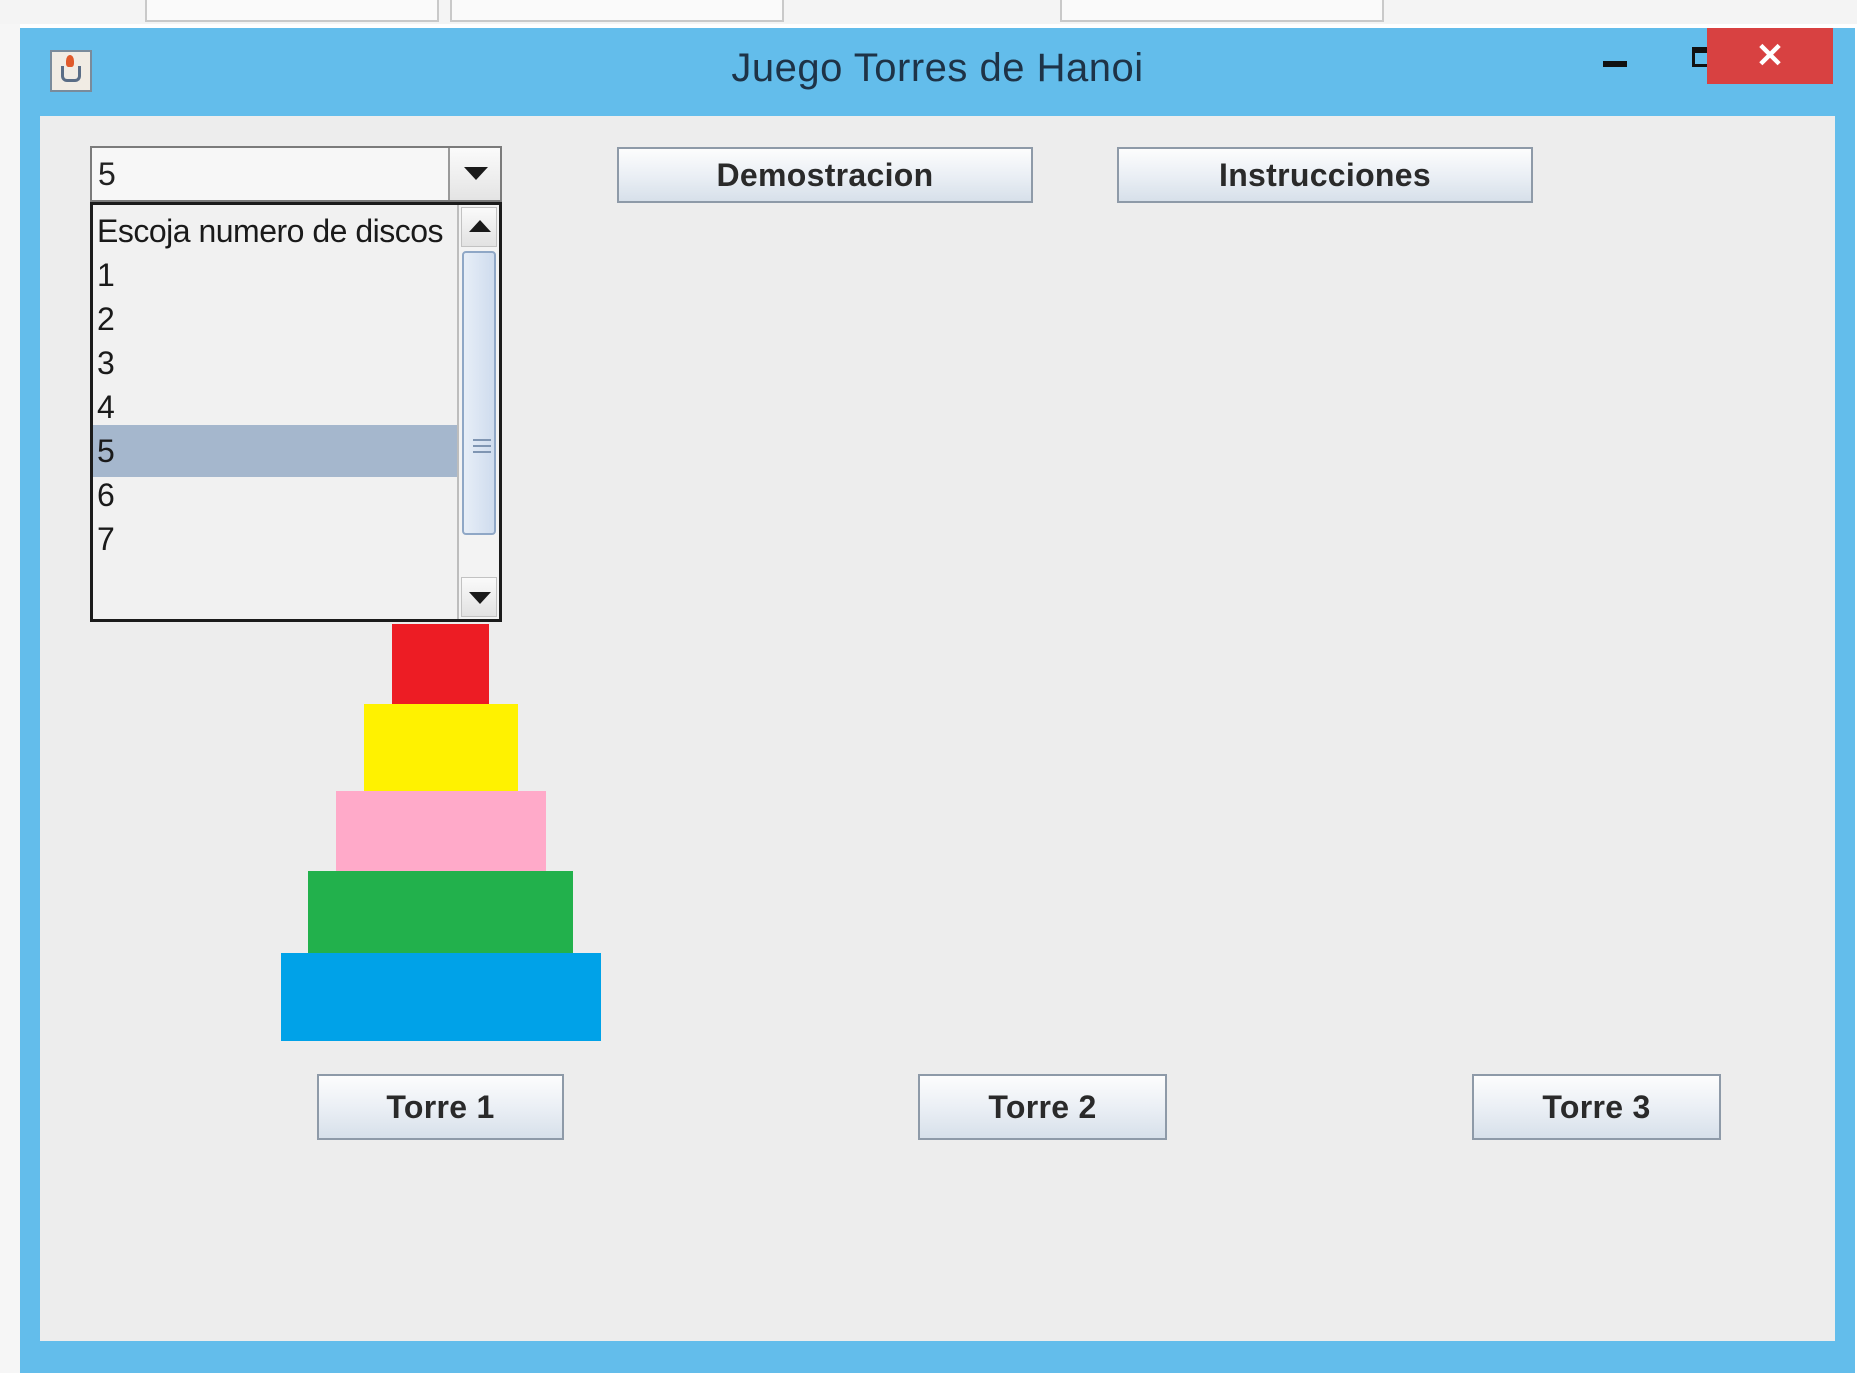 The image size is (1857, 1373). I want to click on grip-icon, so click(482, 446).